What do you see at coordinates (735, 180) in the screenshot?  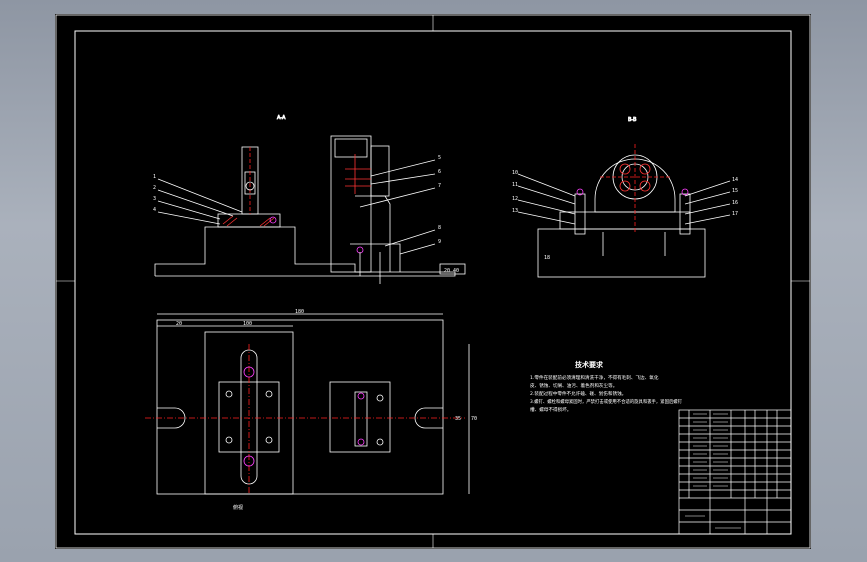 I see `balloon-14: 14` at bounding box center [735, 180].